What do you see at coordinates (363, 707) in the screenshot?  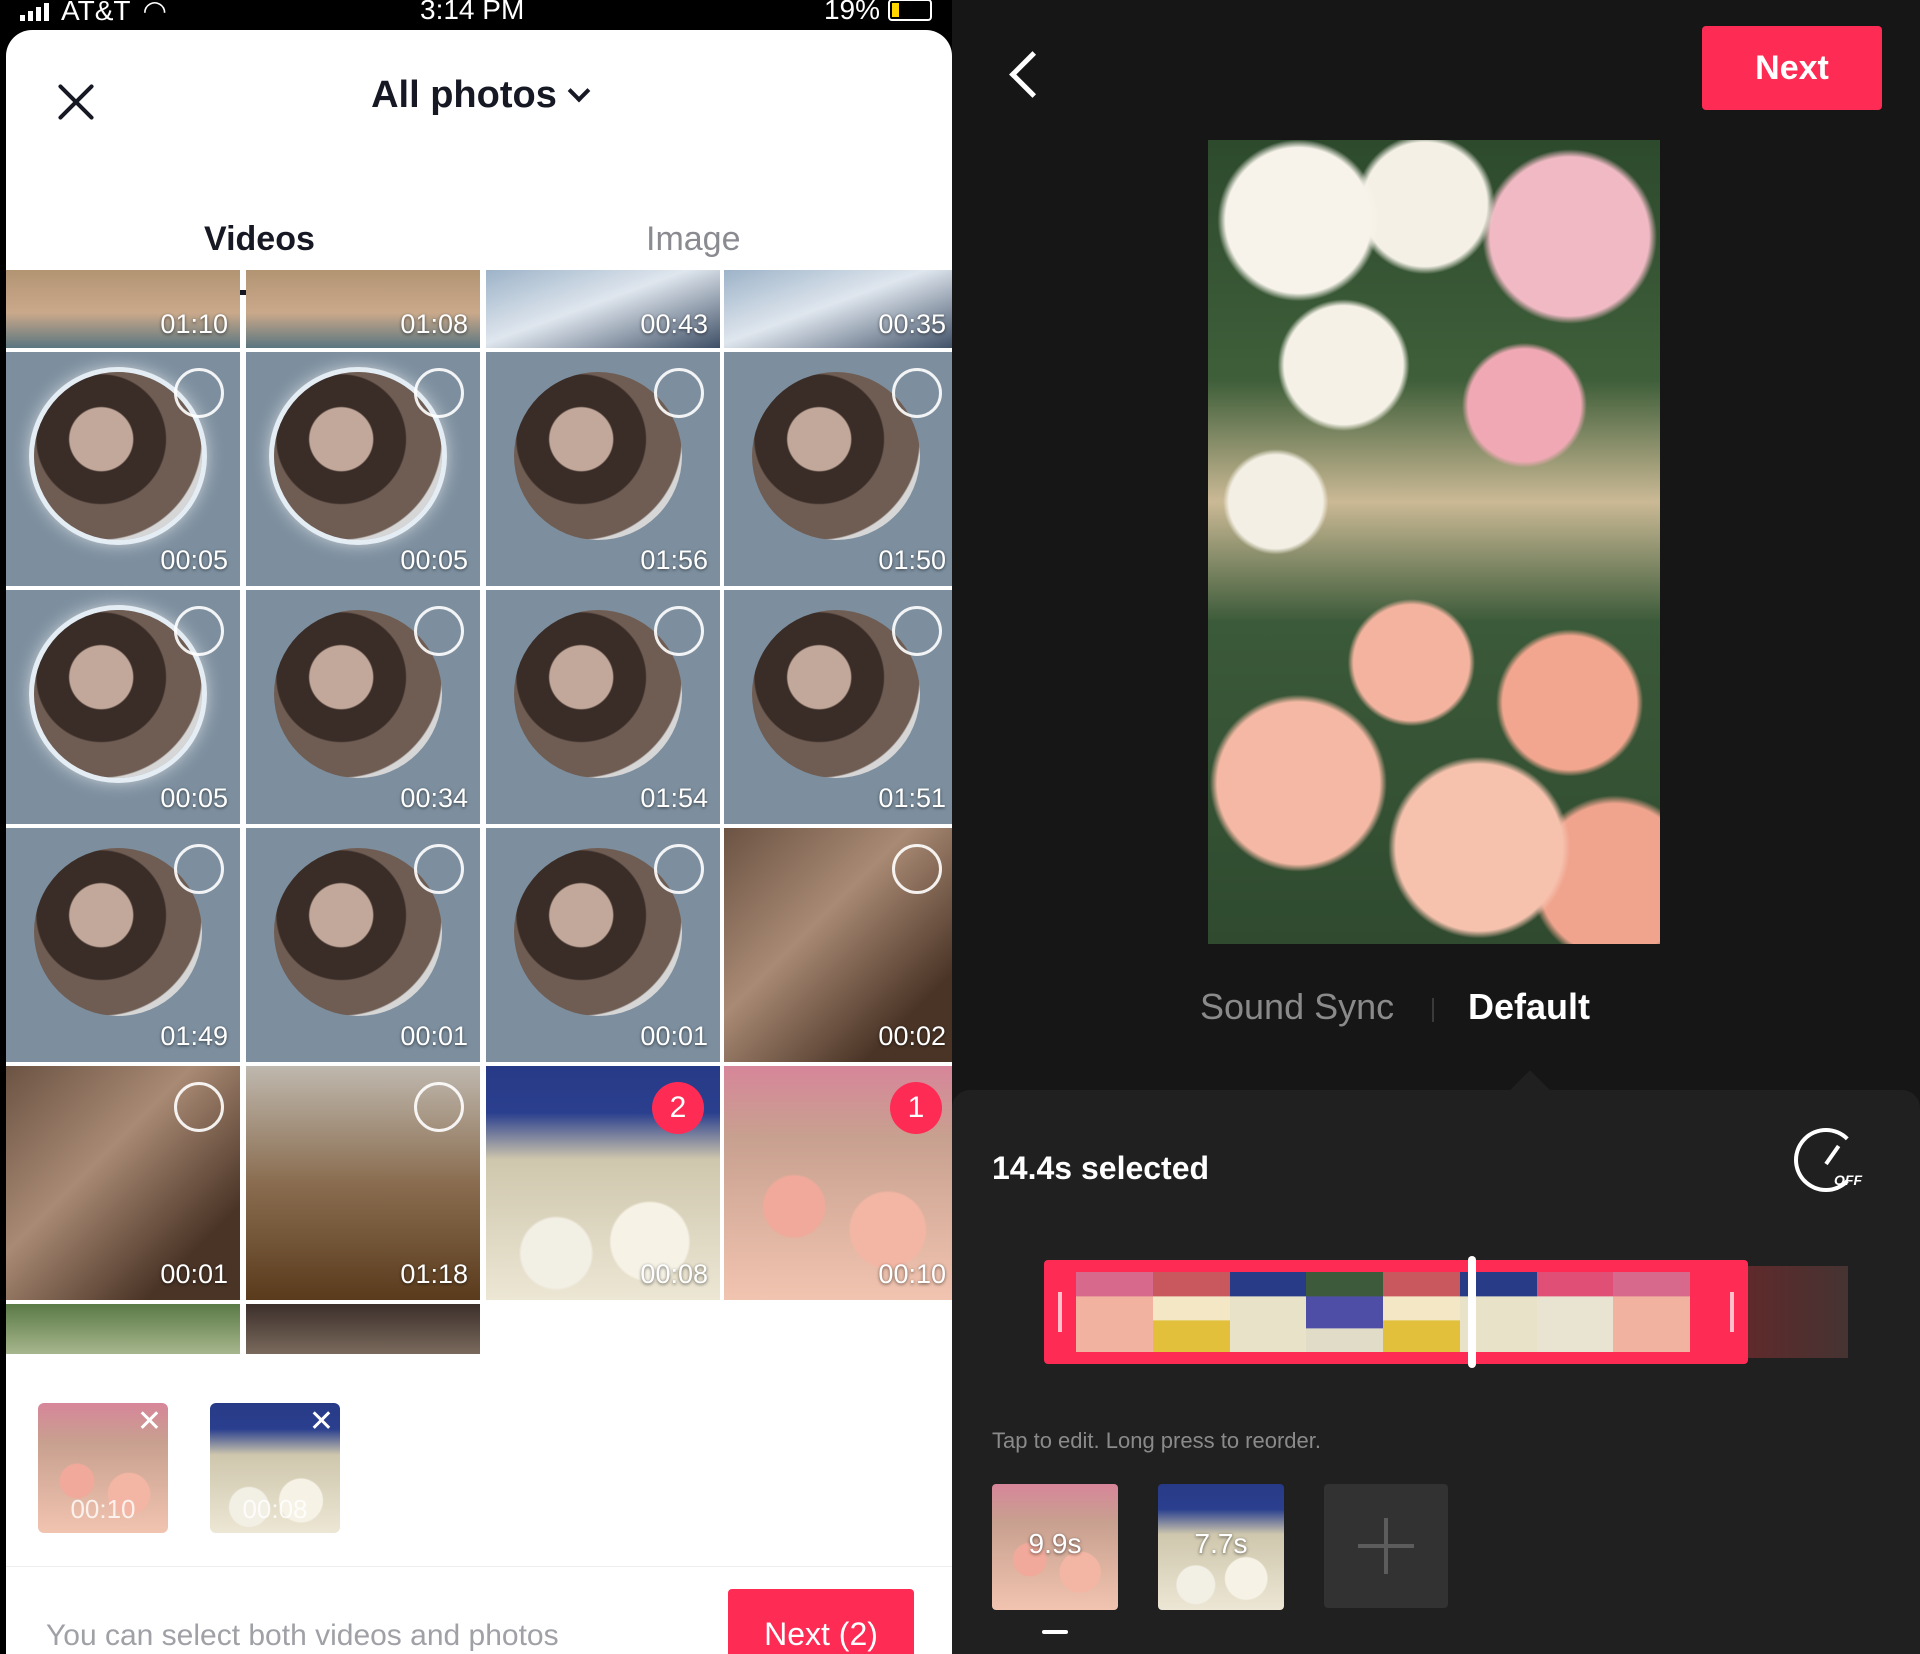 I see `media-thumbnail: 00:34` at bounding box center [363, 707].